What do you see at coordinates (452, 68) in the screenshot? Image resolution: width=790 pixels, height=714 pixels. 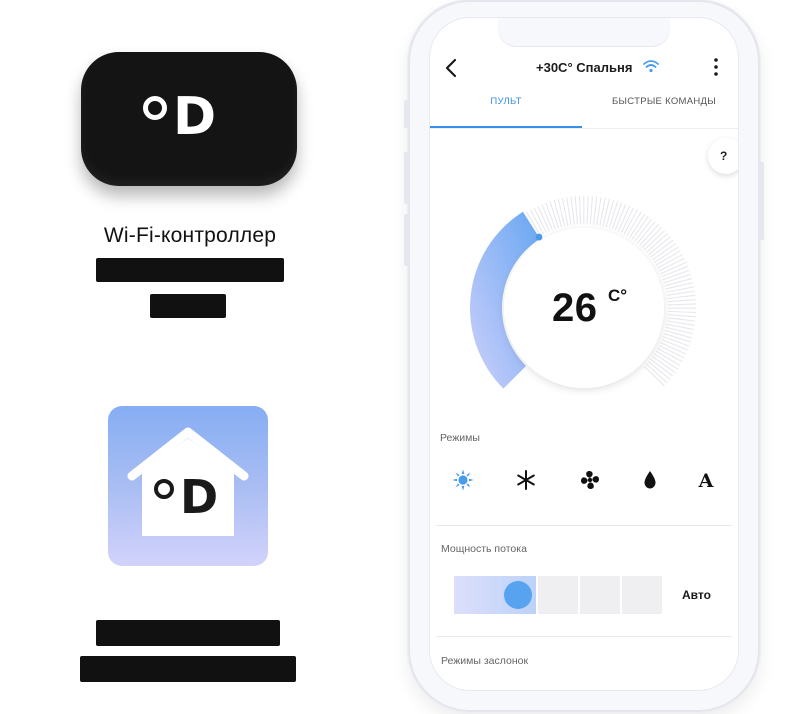 I see `back-arrow-icon` at bounding box center [452, 68].